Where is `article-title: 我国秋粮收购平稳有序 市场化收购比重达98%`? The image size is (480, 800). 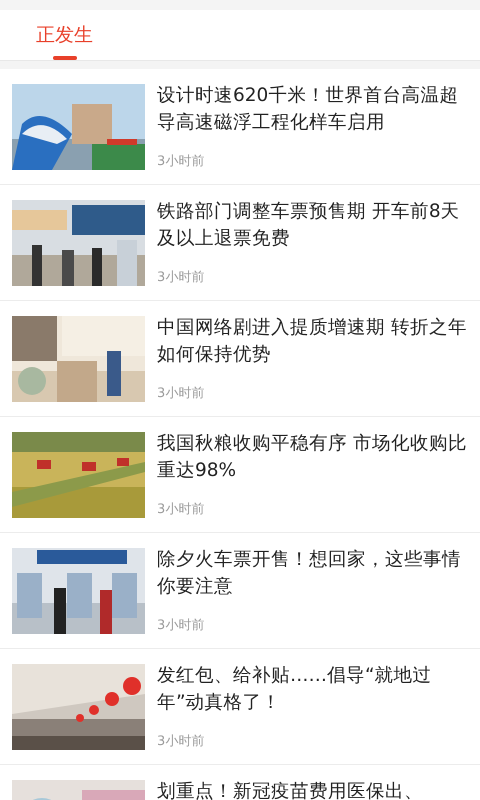
article-title: 我国秋粮收购平稳有序 市场化收购比重达98% is located at coordinates (312, 457).